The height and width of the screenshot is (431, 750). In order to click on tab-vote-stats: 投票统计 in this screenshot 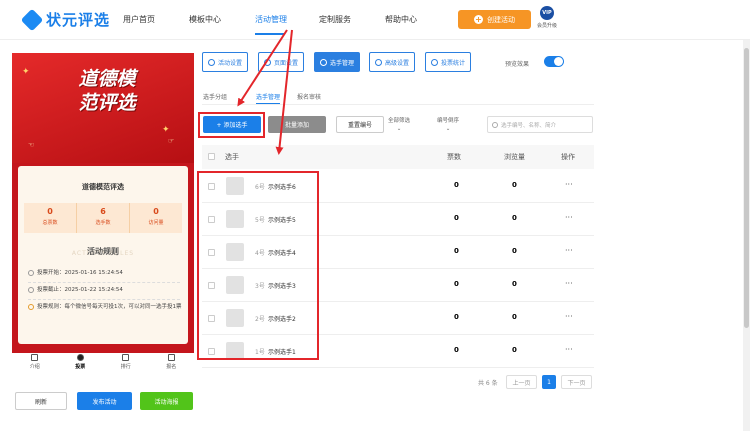, I will do `click(448, 62)`.